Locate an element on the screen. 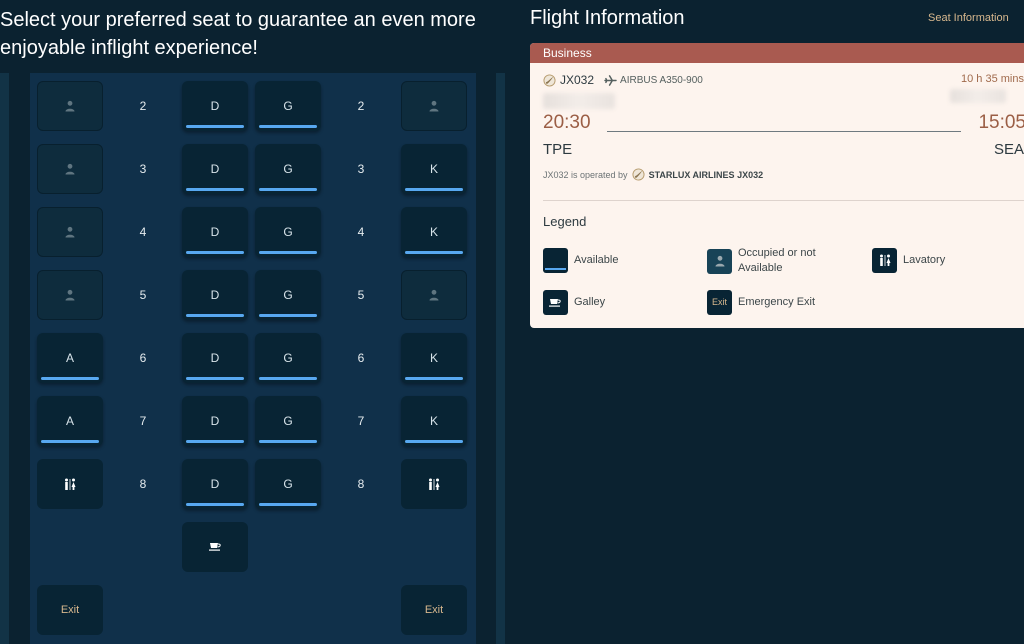 This screenshot has width=1024, height=644. seat-row5-center-left-available: D is located at coordinates (215, 295).